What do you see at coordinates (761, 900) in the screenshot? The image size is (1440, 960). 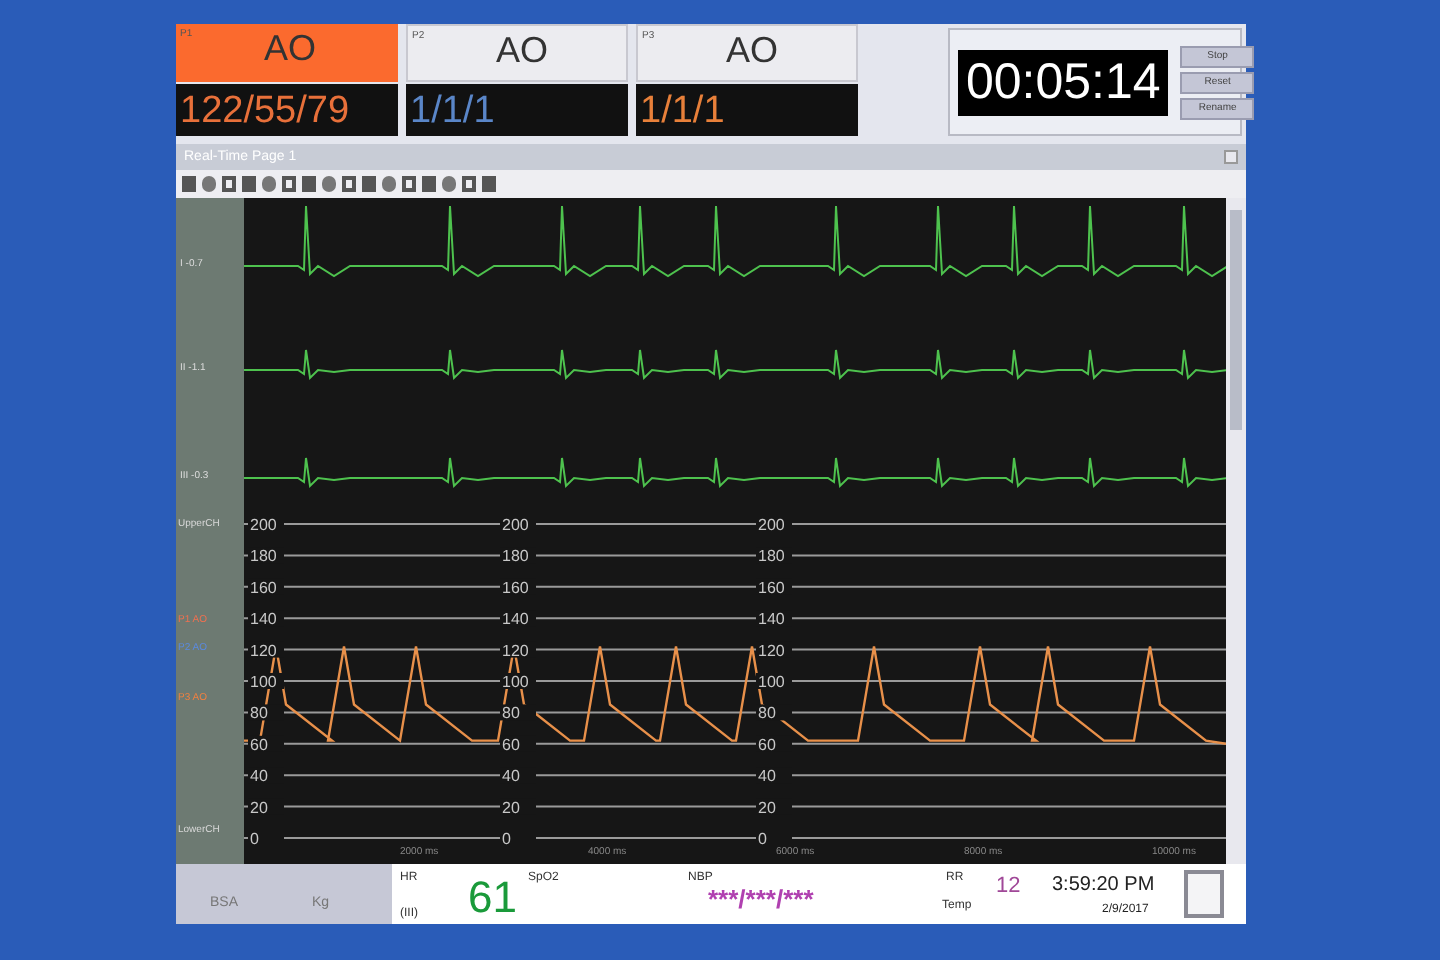 I see `nbp-value: ***/***/***` at bounding box center [761, 900].